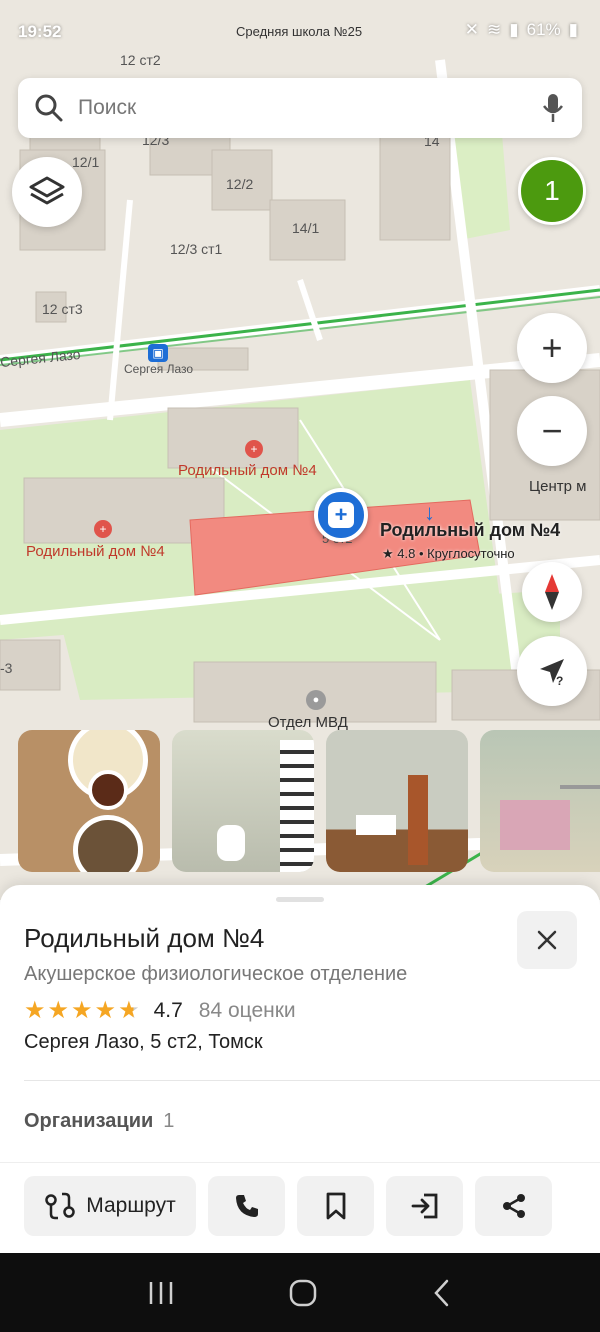  I want to click on entrance-button, so click(424, 1206).